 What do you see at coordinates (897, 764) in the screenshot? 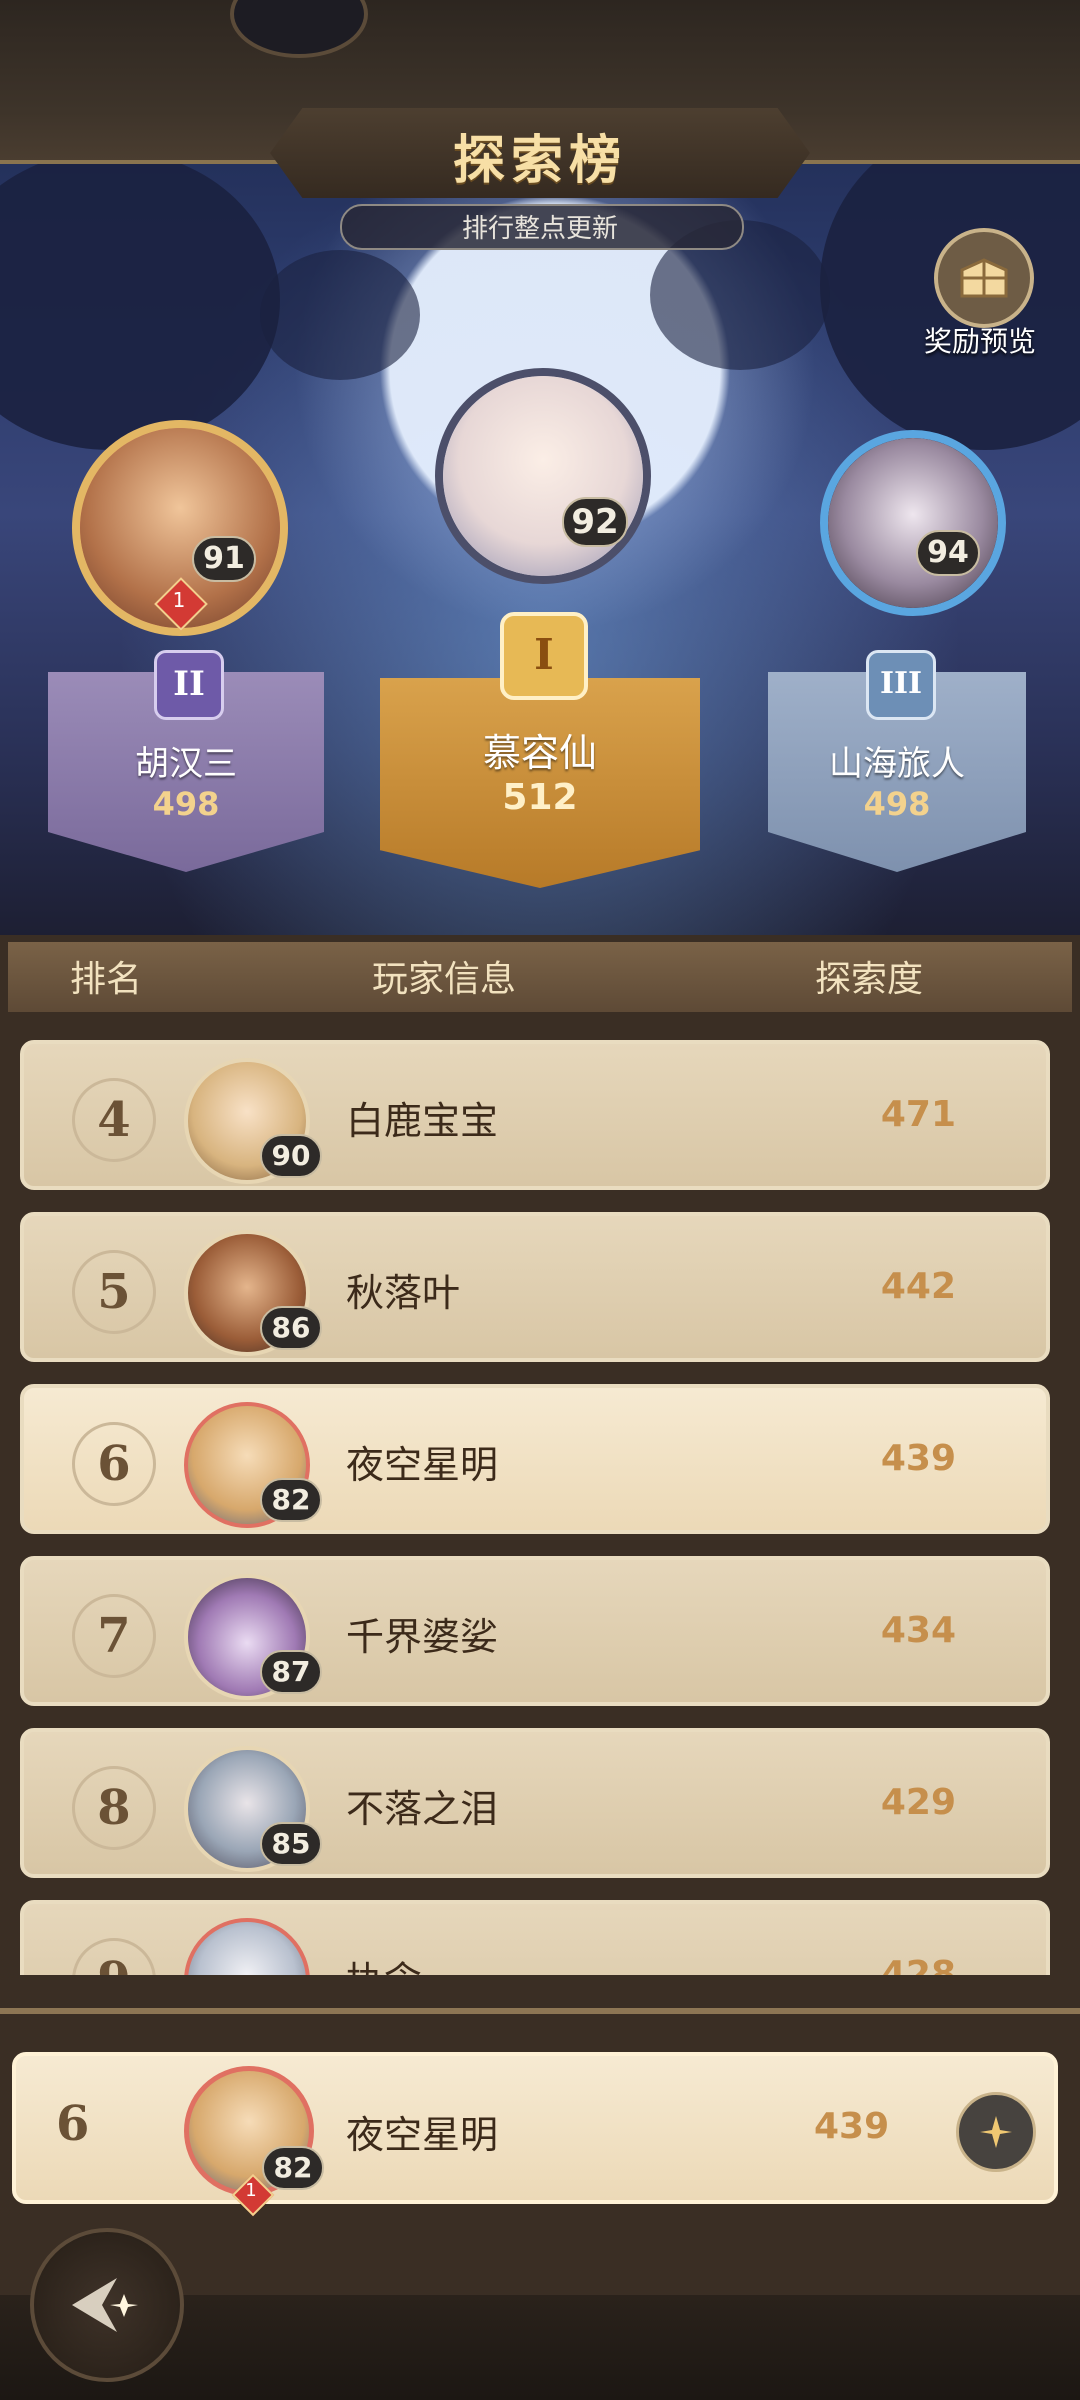
I see `rank3-name: 山海旅人` at bounding box center [897, 764].